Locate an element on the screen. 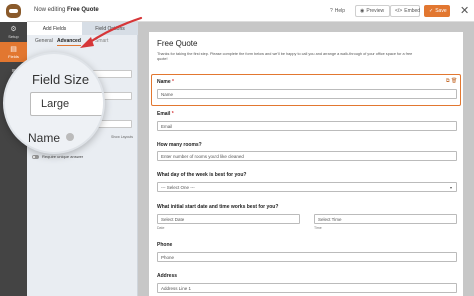 This screenshot has height=296, width=474. zoom-magnifier: Field Size Large Name is located at coordinates (54, 103).